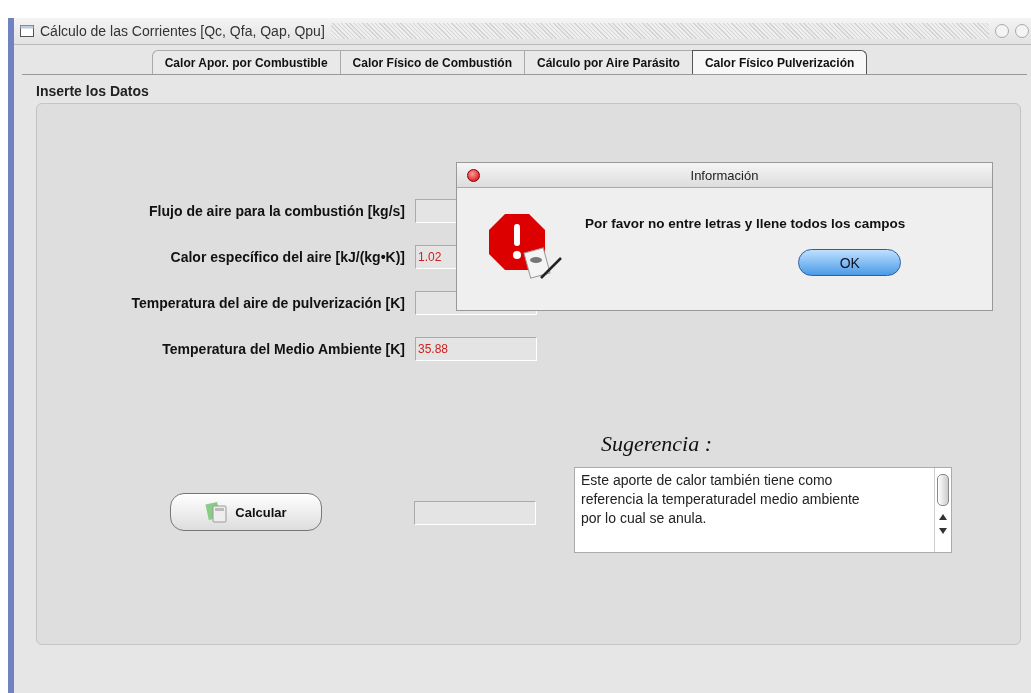 The image size is (1031, 693). Describe the element at coordinates (476, 349) in the screenshot. I see `input-field: 35.88` at that location.